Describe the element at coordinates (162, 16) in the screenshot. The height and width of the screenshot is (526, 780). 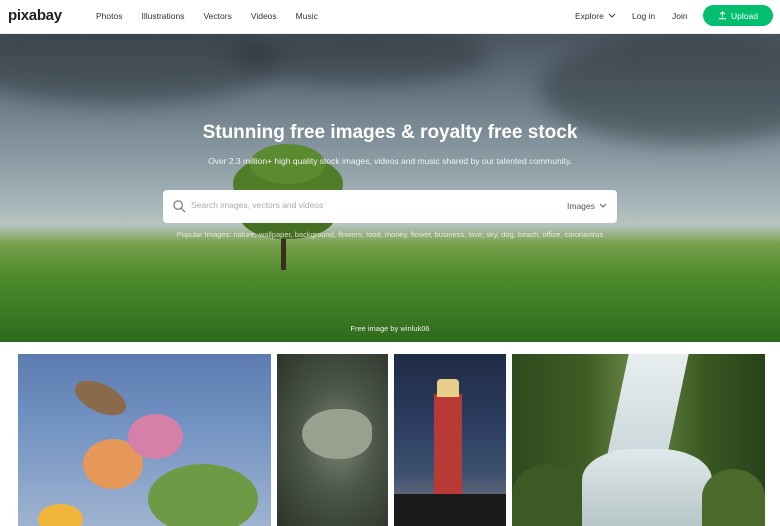
I see `nav-illustrations: Illustrations` at that location.